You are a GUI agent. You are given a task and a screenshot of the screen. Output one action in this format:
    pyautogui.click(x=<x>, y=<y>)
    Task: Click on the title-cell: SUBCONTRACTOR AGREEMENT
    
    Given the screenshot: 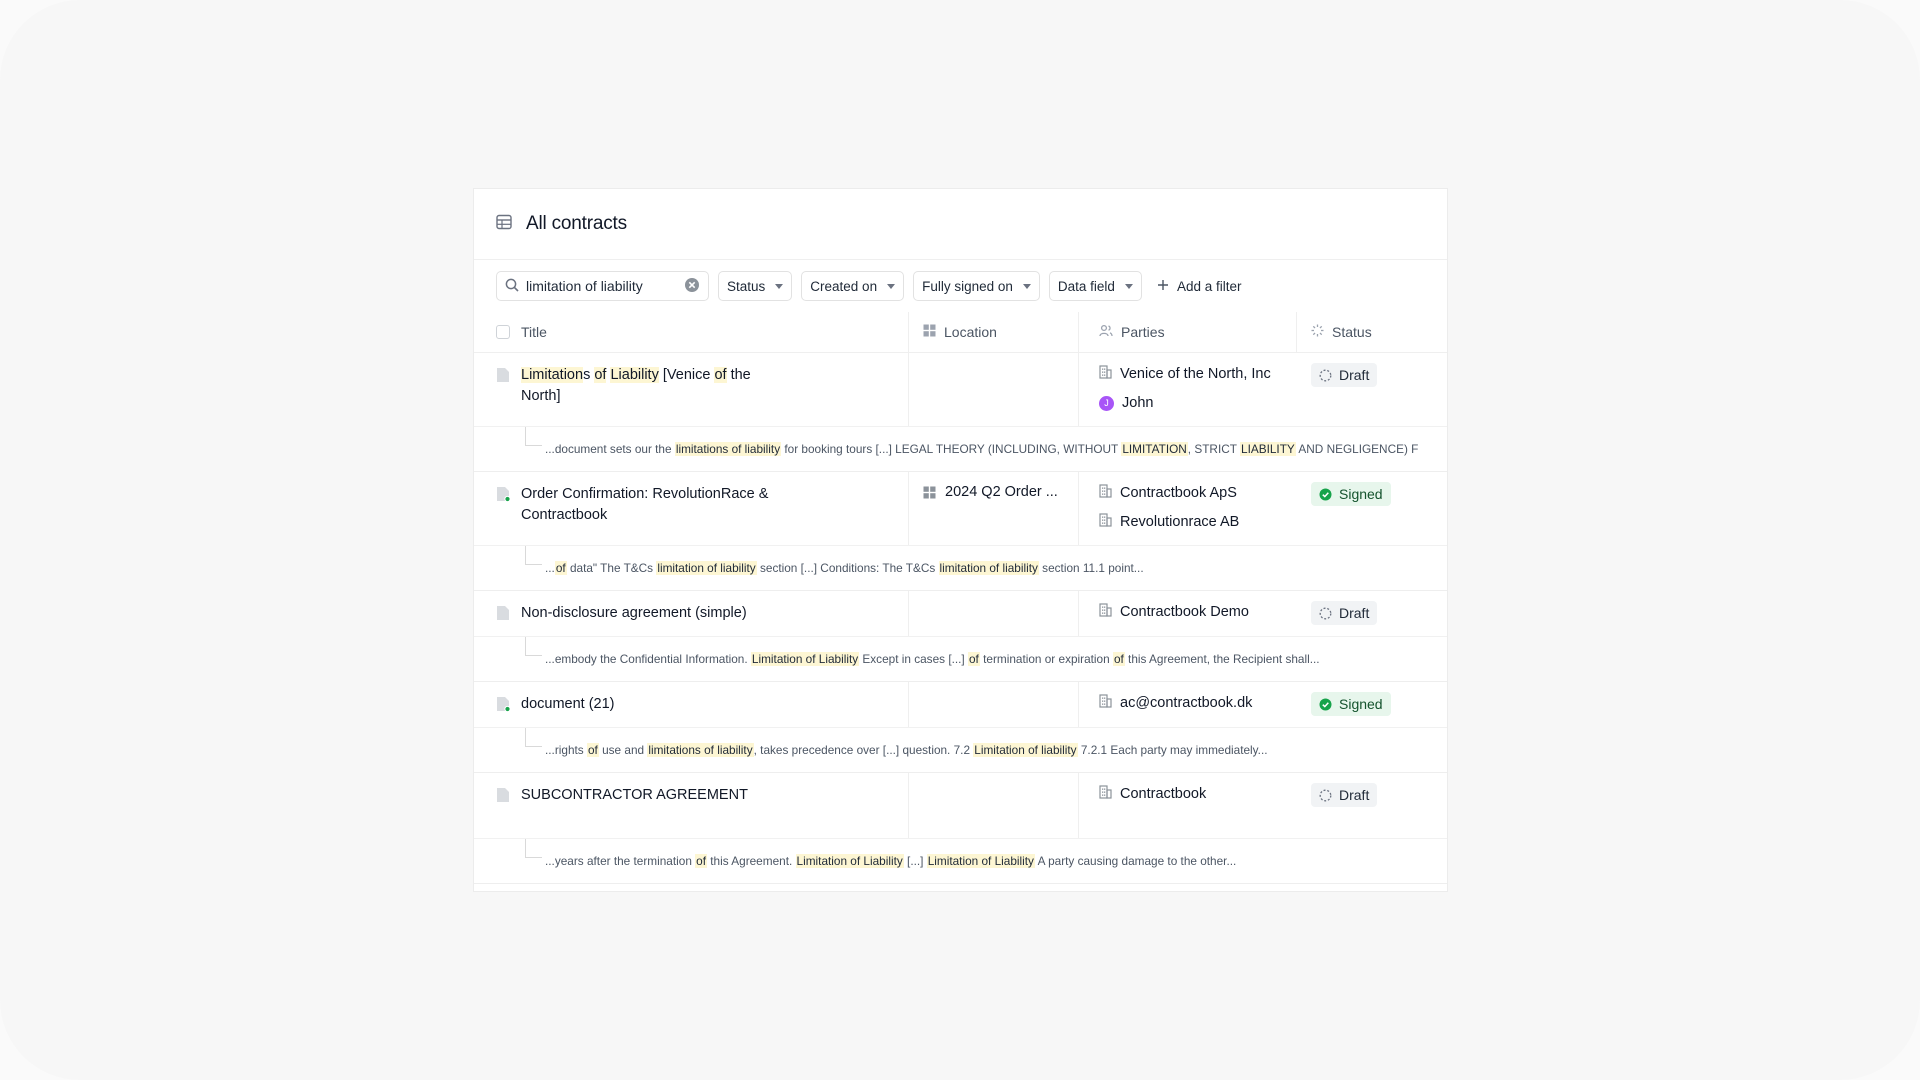 What is the action you would take?
    pyautogui.click(x=691, y=805)
    